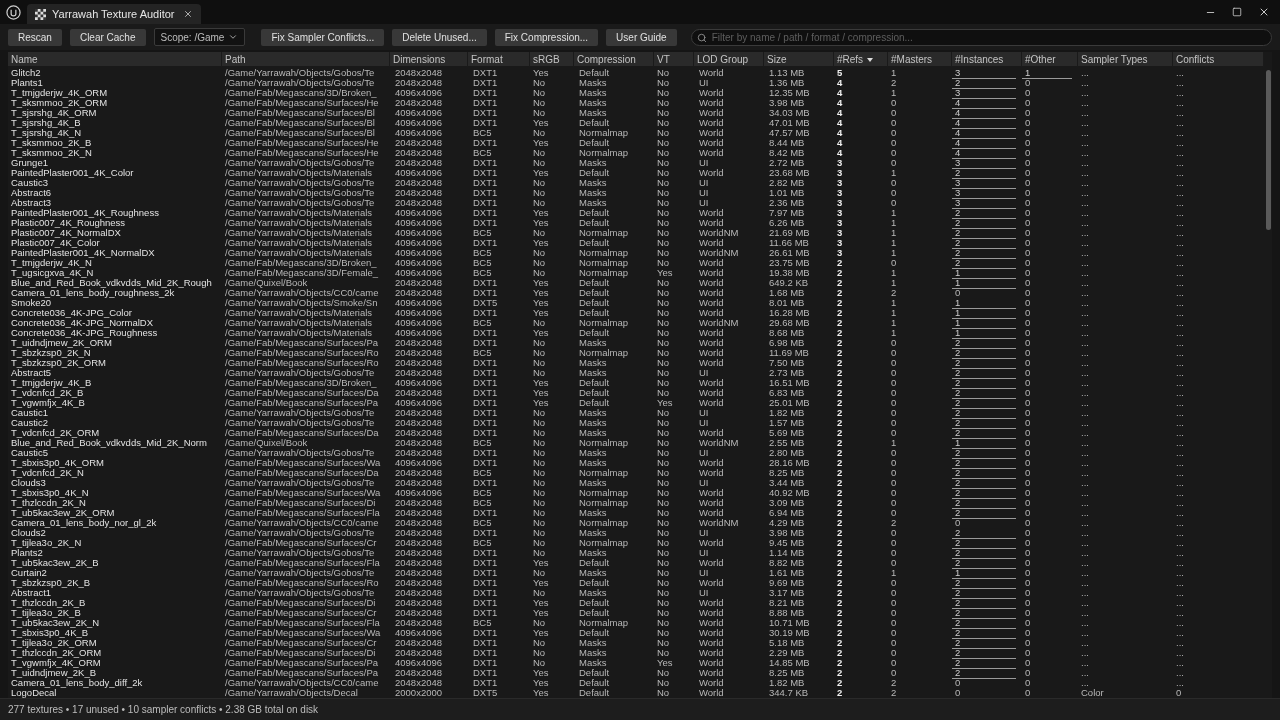 The width and height of the screenshot is (1280, 720). Describe the element at coordinates (114, 14) in the screenshot. I see `window-tab: Yarrawah Texture Auditor` at that location.